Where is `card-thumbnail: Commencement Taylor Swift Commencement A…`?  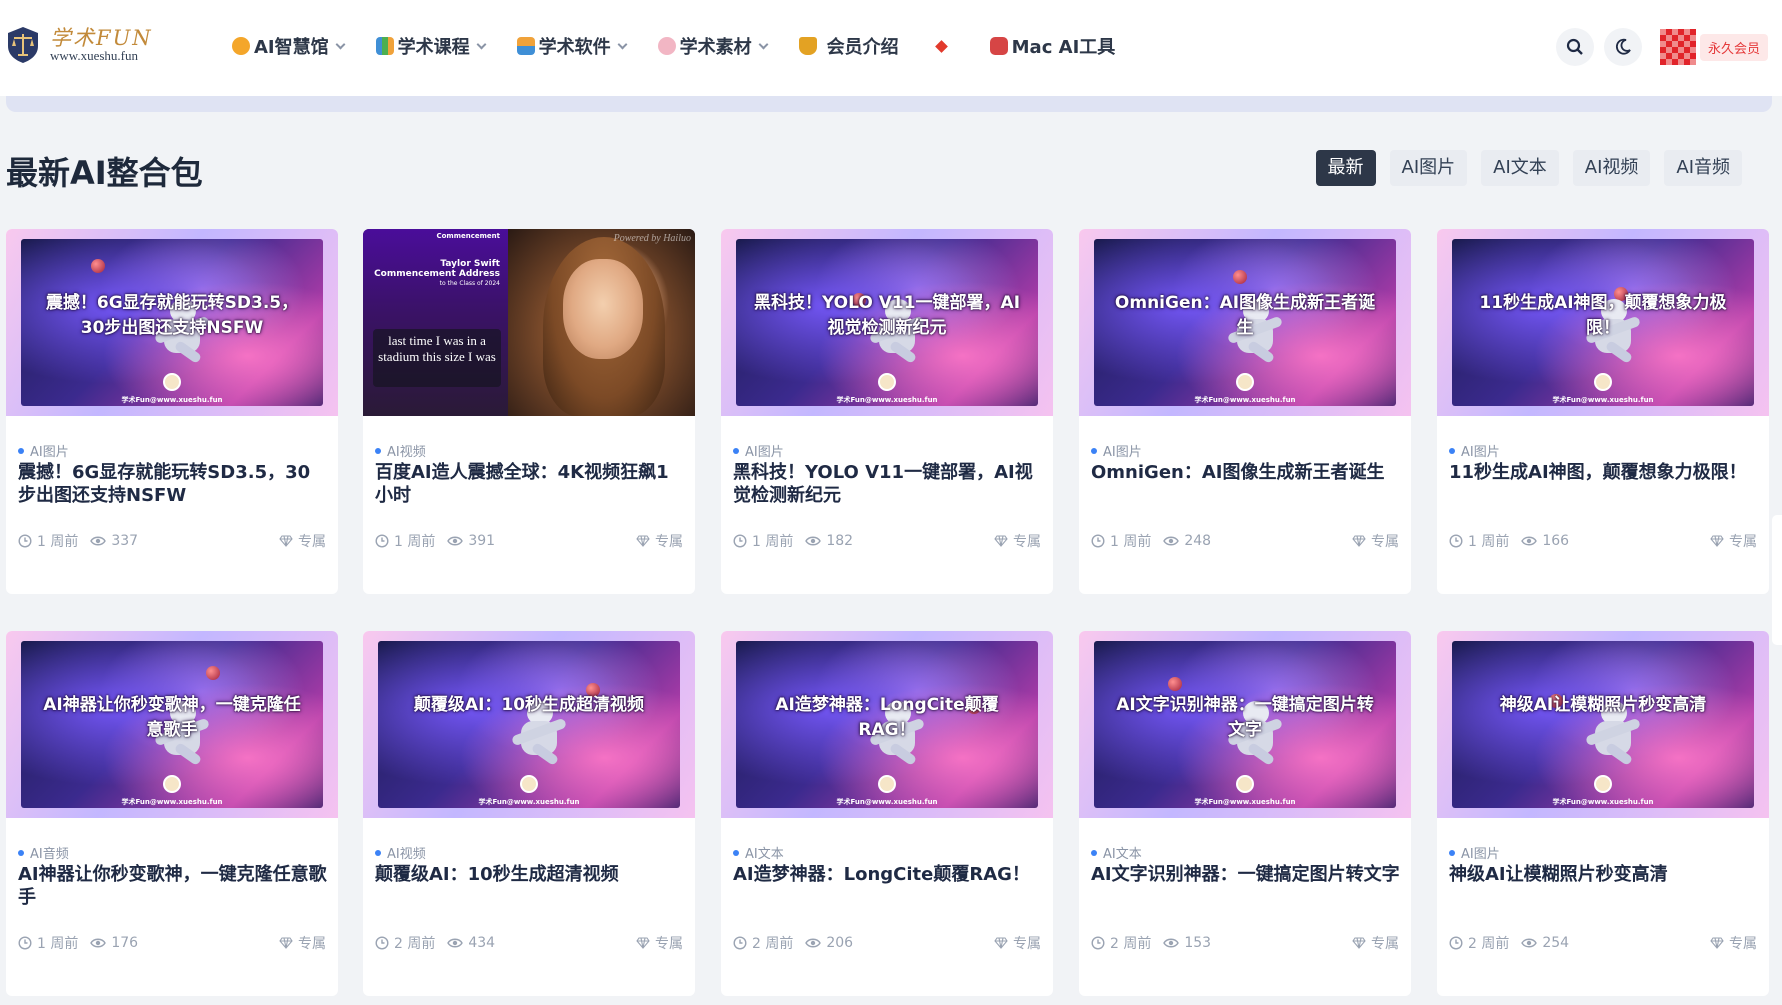 card-thumbnail: Commencement Taylor Swift Commencement A… is located at coordinates (529, 322).